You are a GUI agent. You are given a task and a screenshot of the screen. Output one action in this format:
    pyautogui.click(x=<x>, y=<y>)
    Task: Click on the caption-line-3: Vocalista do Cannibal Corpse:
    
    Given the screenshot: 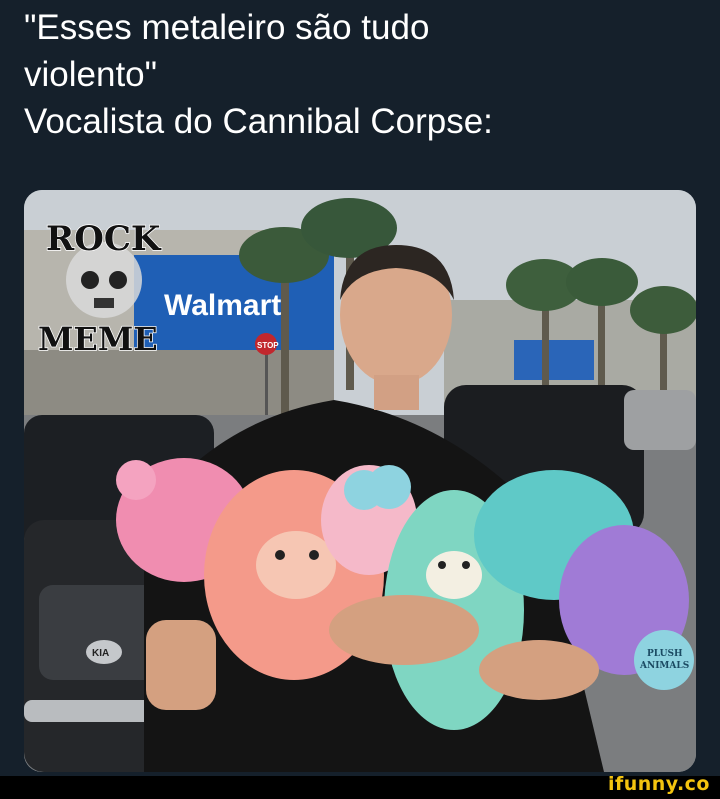 What is the action you would take?
    pyautogui.click(x=258, y=121)
    